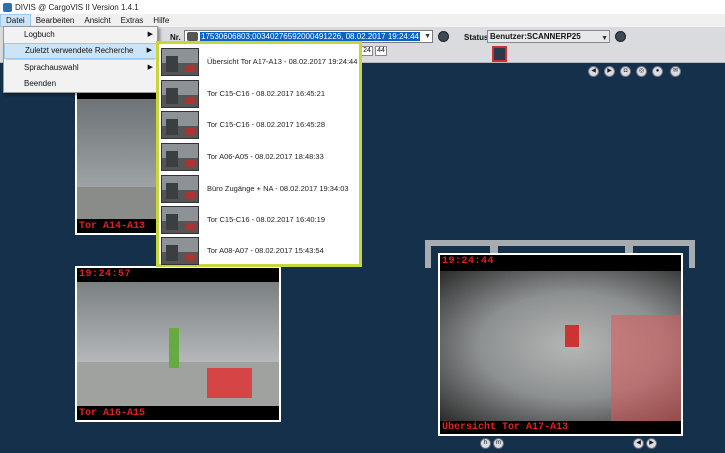  Describe the element at coordinates (265, 156) in the screenshot. I see `recent-search-label: Tor A06-A05 - 08.02.2017 18:48:33` at that location.